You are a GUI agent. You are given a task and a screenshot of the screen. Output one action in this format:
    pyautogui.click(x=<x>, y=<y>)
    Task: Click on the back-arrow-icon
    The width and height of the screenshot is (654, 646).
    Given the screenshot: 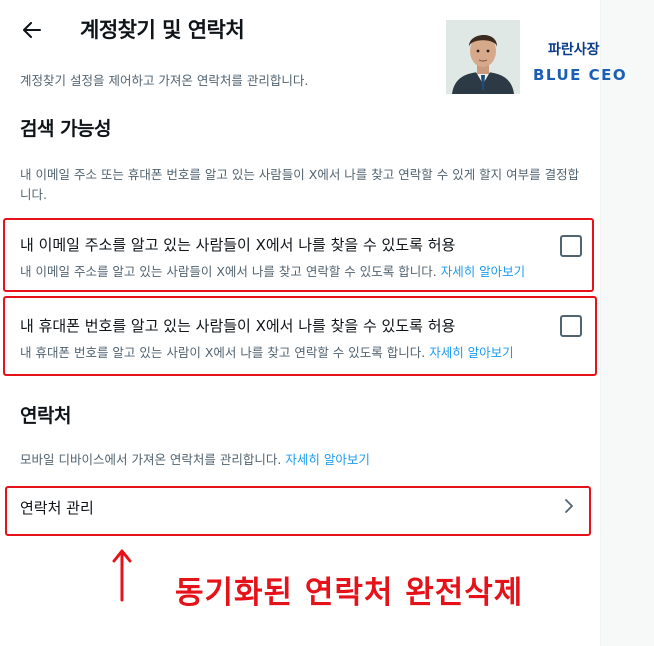 What is the action you would take?
    pyautogui.click(x=32, y=30)
    